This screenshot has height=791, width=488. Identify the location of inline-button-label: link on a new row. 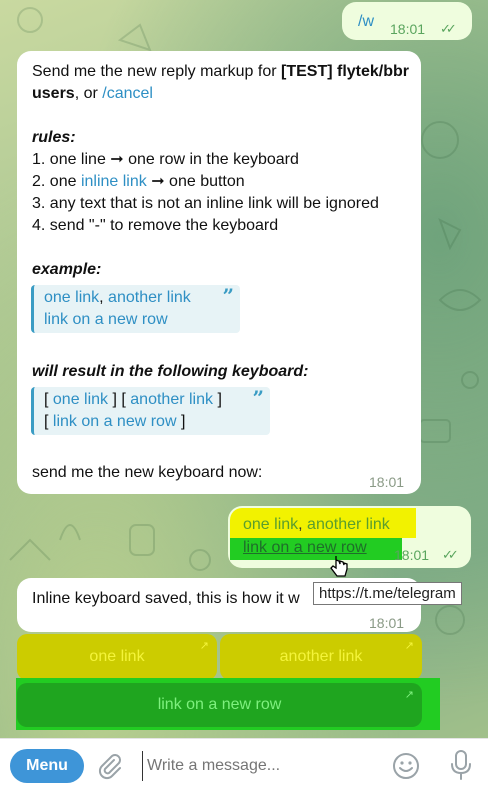
(219, 704).